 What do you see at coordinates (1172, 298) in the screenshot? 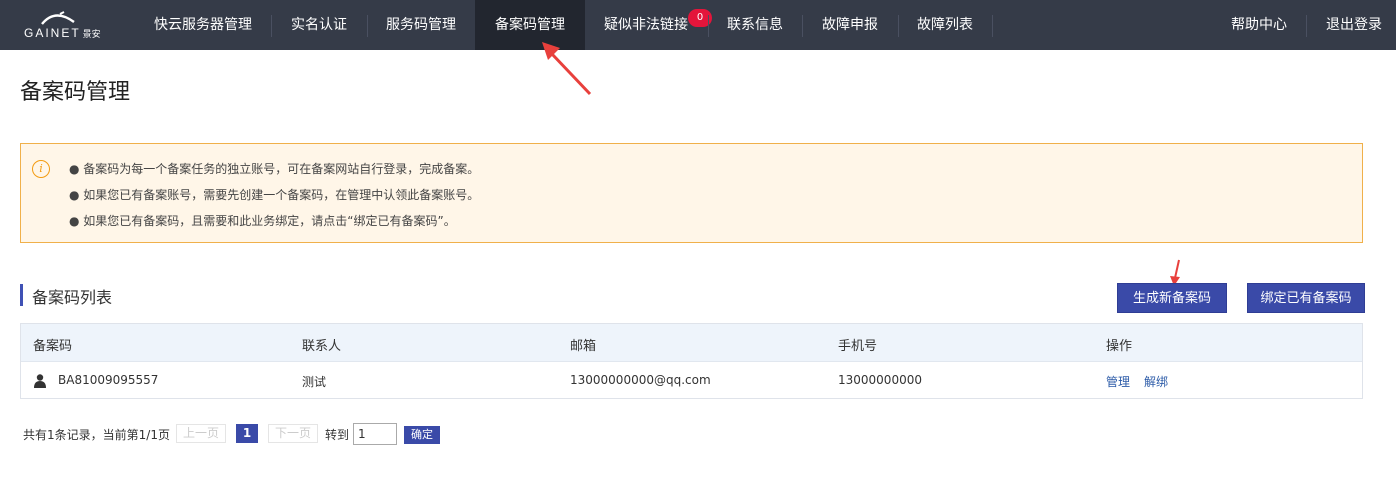
I see `generate-new-beian-code-button: 生成新备案码` at bounding box center [1172, 298].